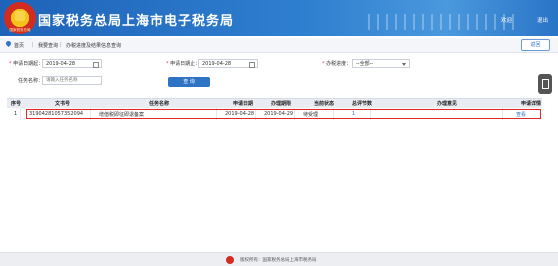  What do you see at coordinates (337, 64) in the screenshot?
I see `status-label: * 办税进度：` at bounding box center [337, 64].